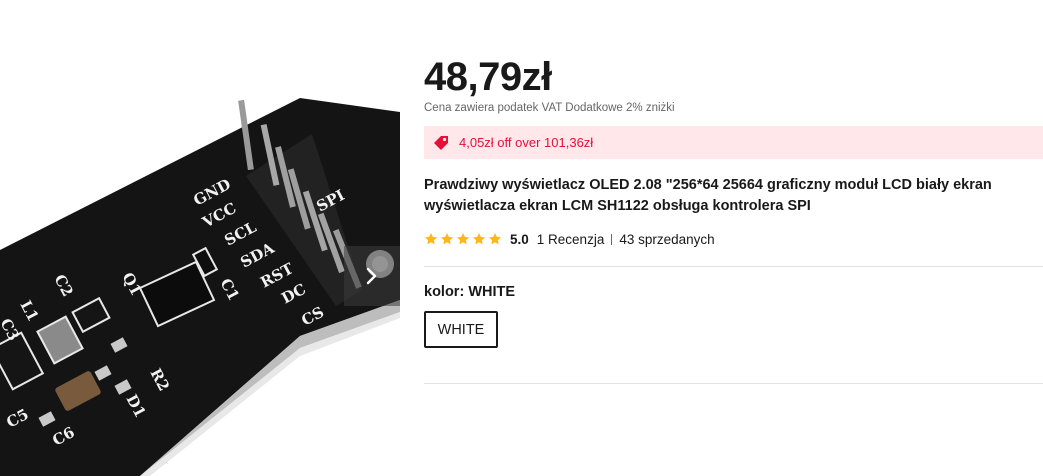 This screenshot has width=1043, height=476. What do you see at coordinates (519, 239) in the screenshot?
I see `rating-score: 5.0` at bounding box center [519, 239].